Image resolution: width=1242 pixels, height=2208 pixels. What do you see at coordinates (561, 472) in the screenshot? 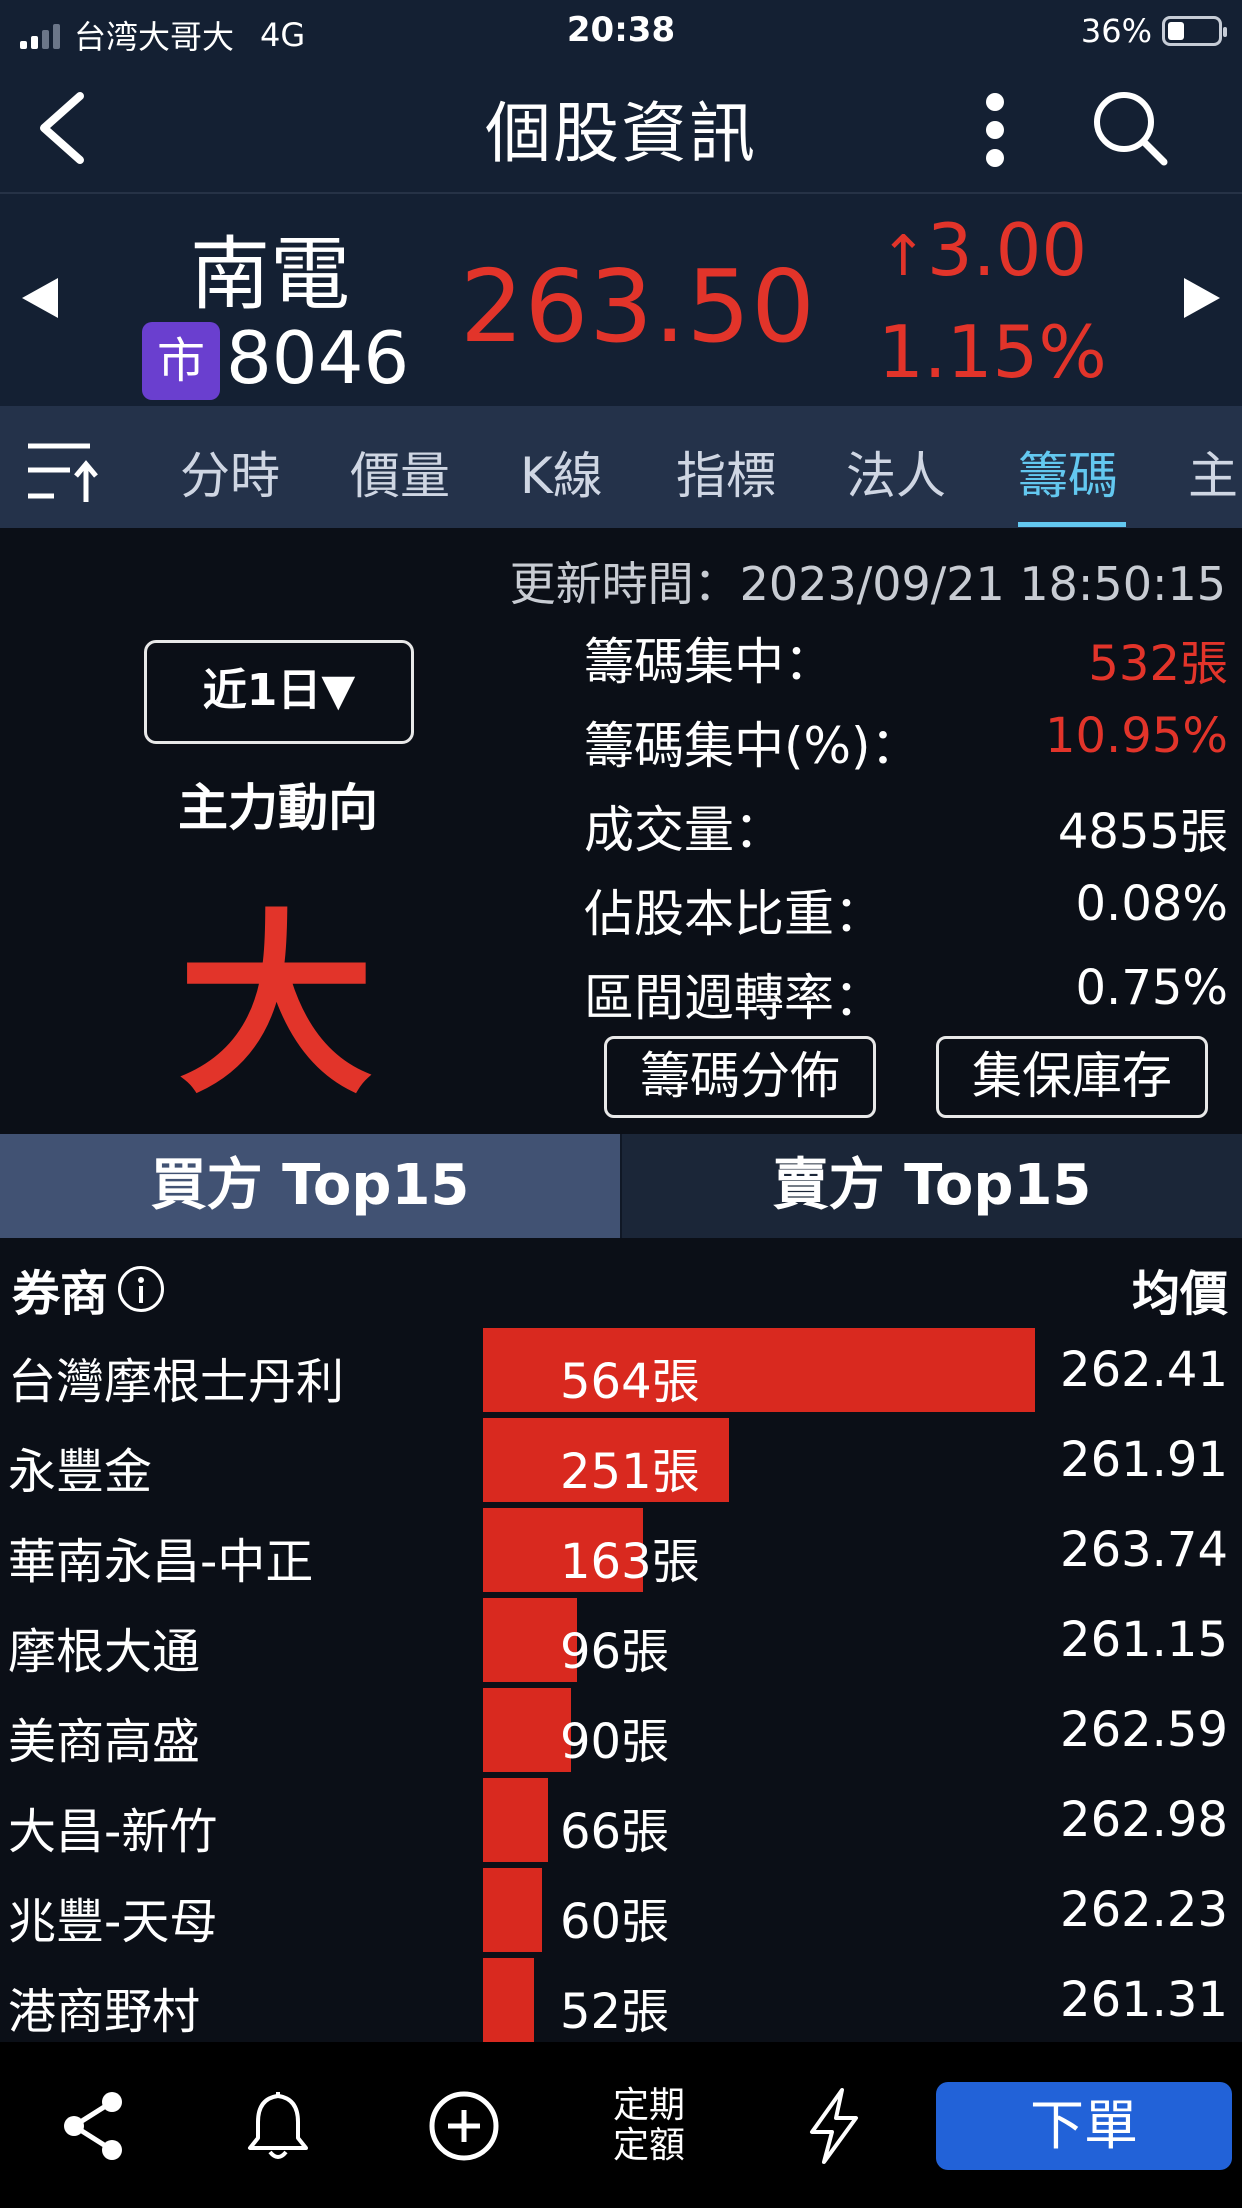
I see `tab-kline: K線` at bounding box center [561, 472].